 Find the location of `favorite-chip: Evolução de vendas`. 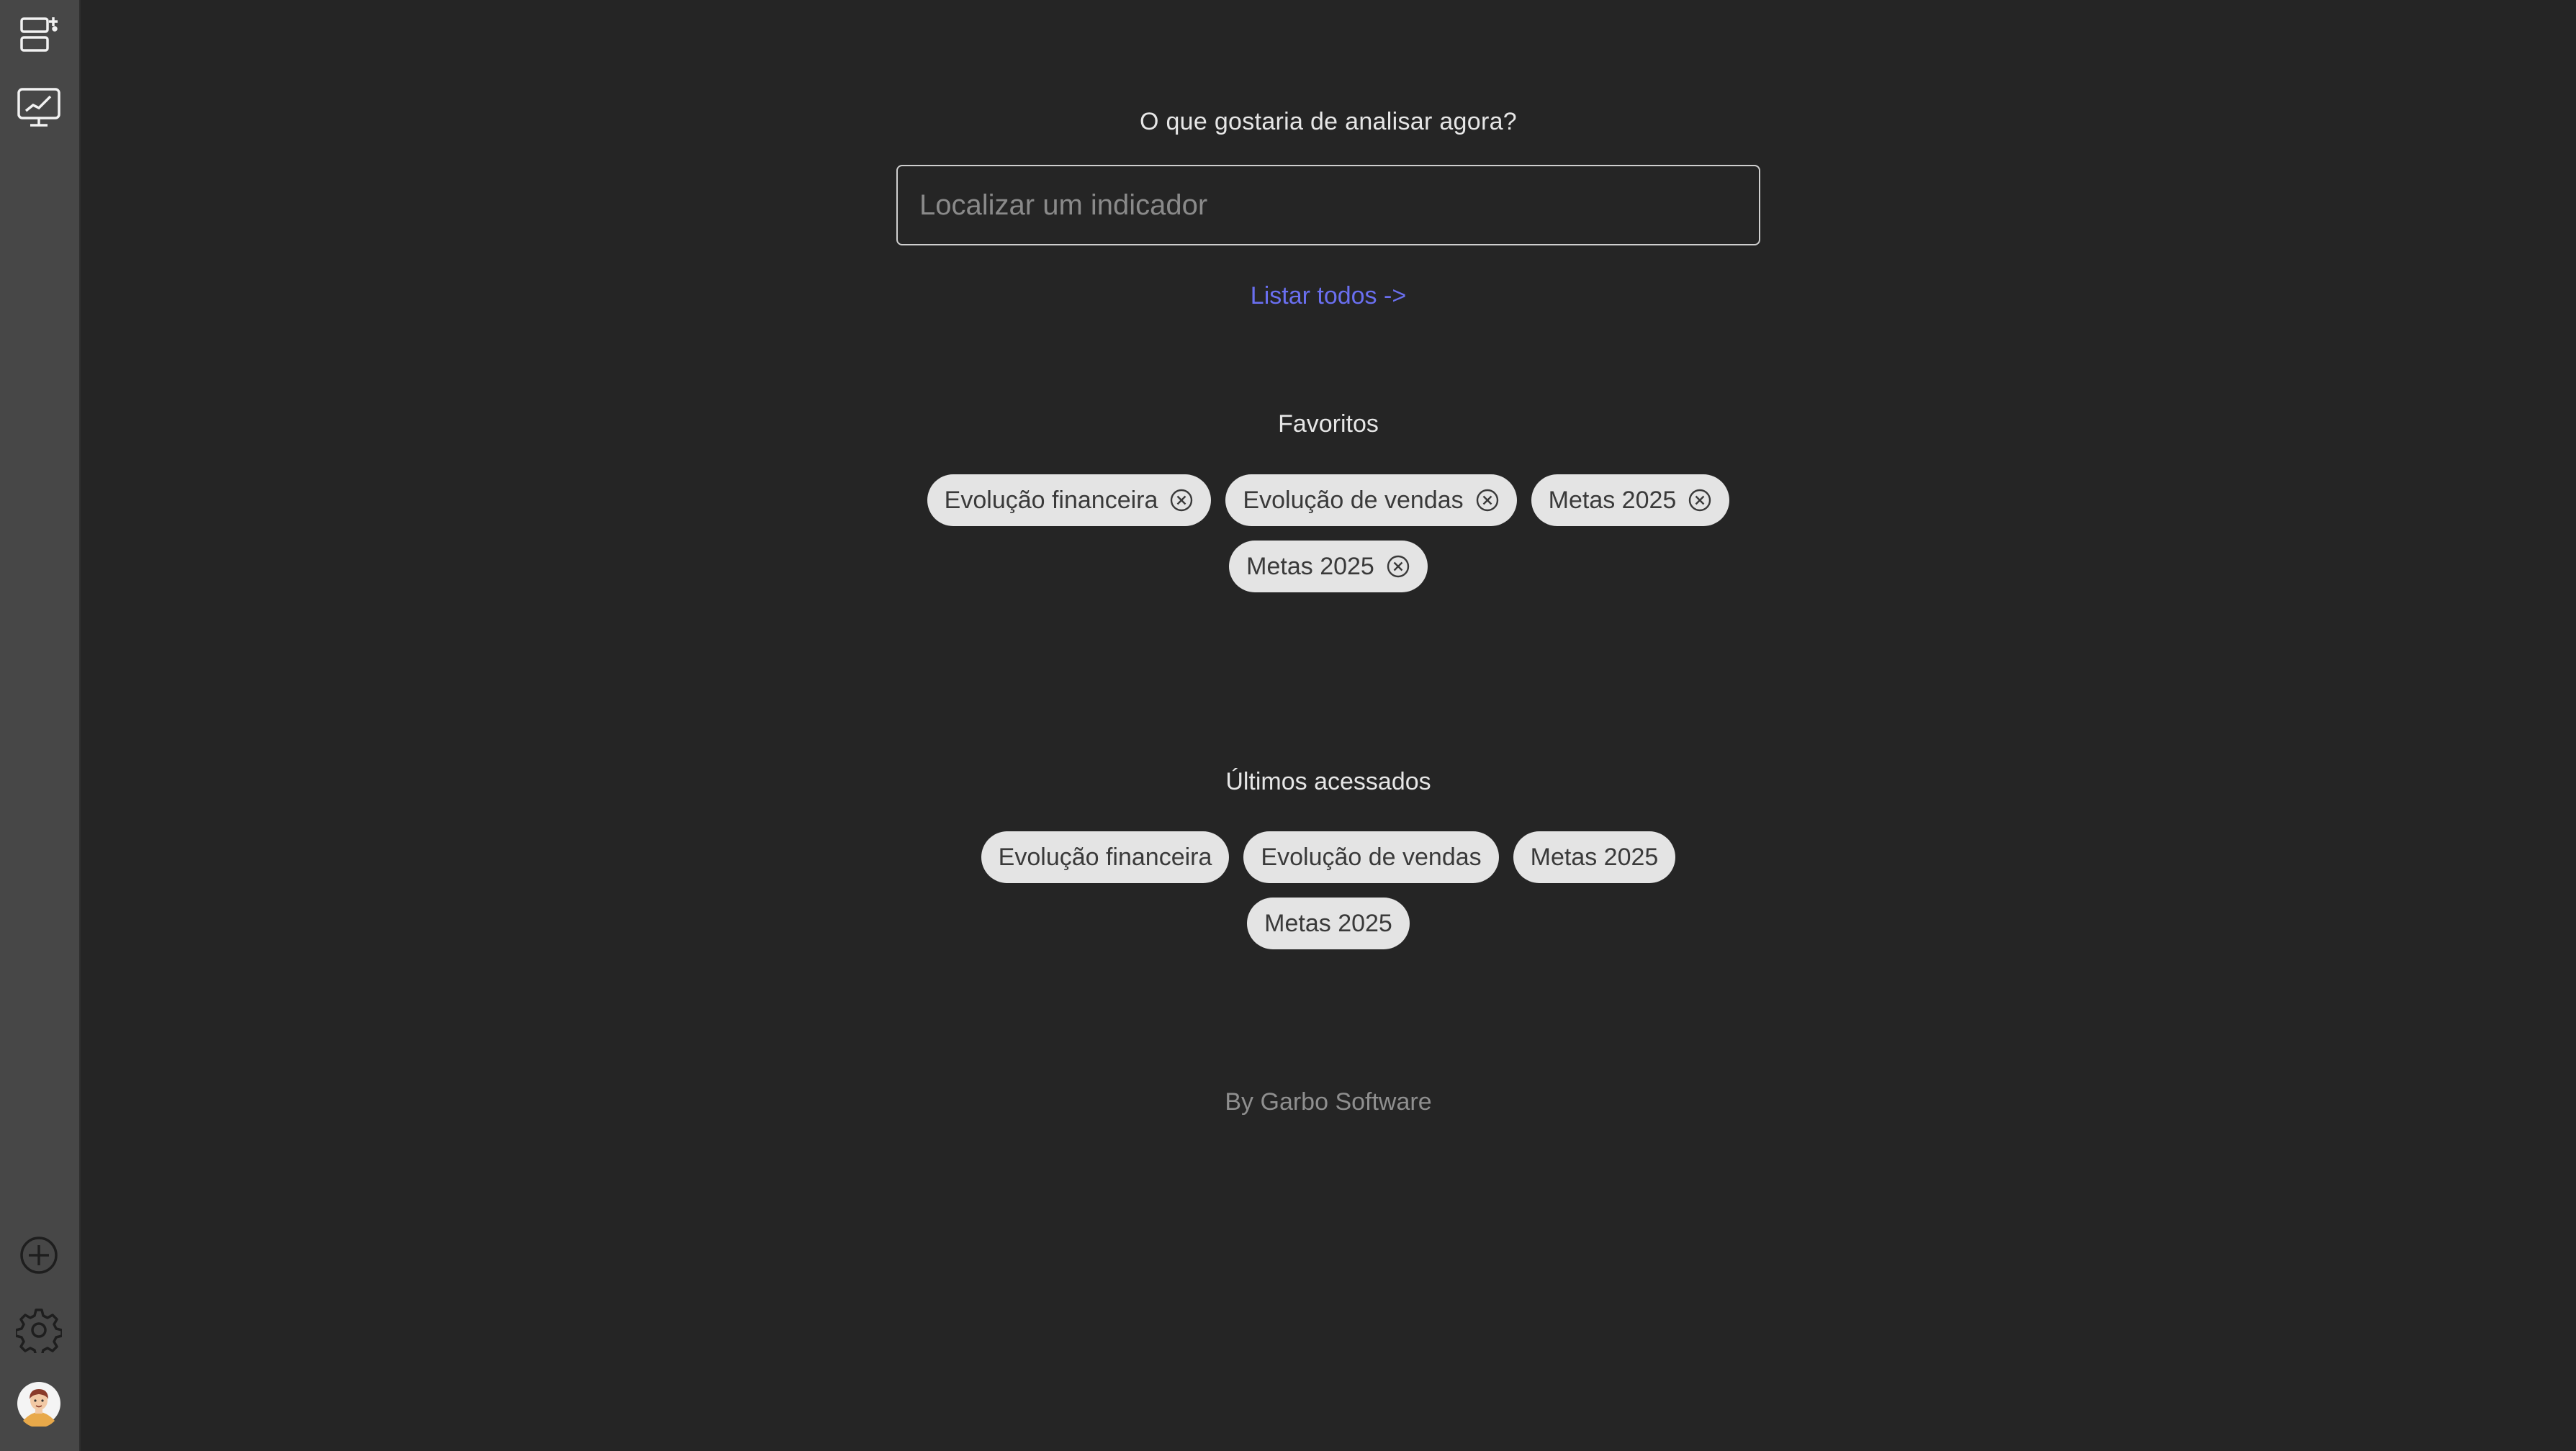

favorite-chip: Evolução de vendas is located at coordinates (1371, 500).